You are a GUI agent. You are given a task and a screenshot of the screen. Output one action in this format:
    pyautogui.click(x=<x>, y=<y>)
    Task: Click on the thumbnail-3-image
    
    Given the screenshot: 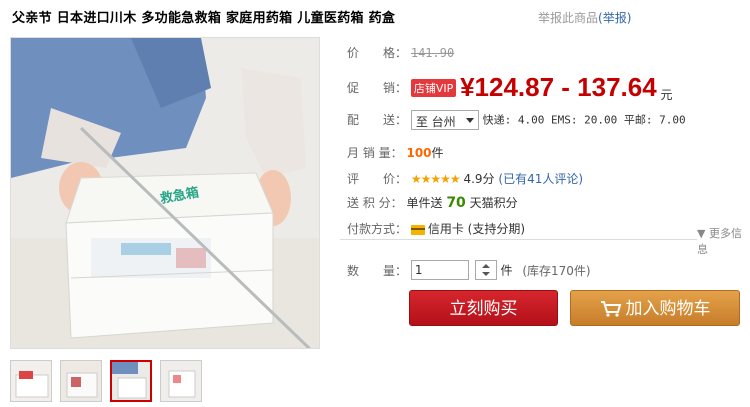 What is the action you would take?
    pyautogui.click(x=131, y=381)
    